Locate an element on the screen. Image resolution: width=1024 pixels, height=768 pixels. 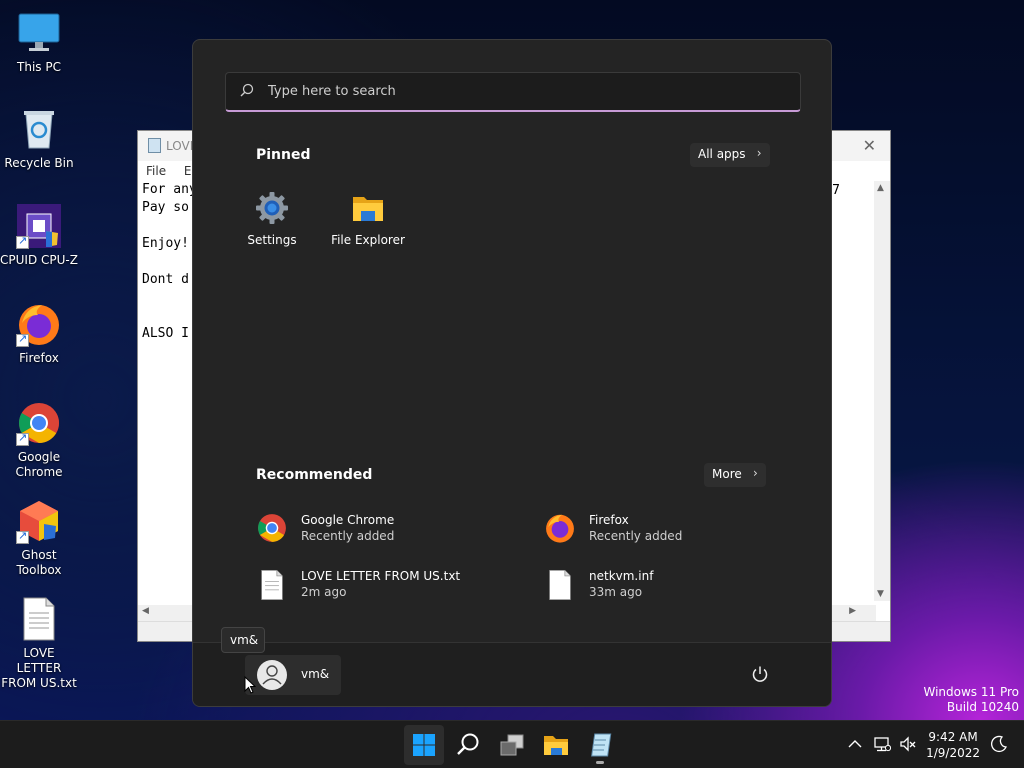
recommended-name: Google Chrome is located at coordinates (348, 520).